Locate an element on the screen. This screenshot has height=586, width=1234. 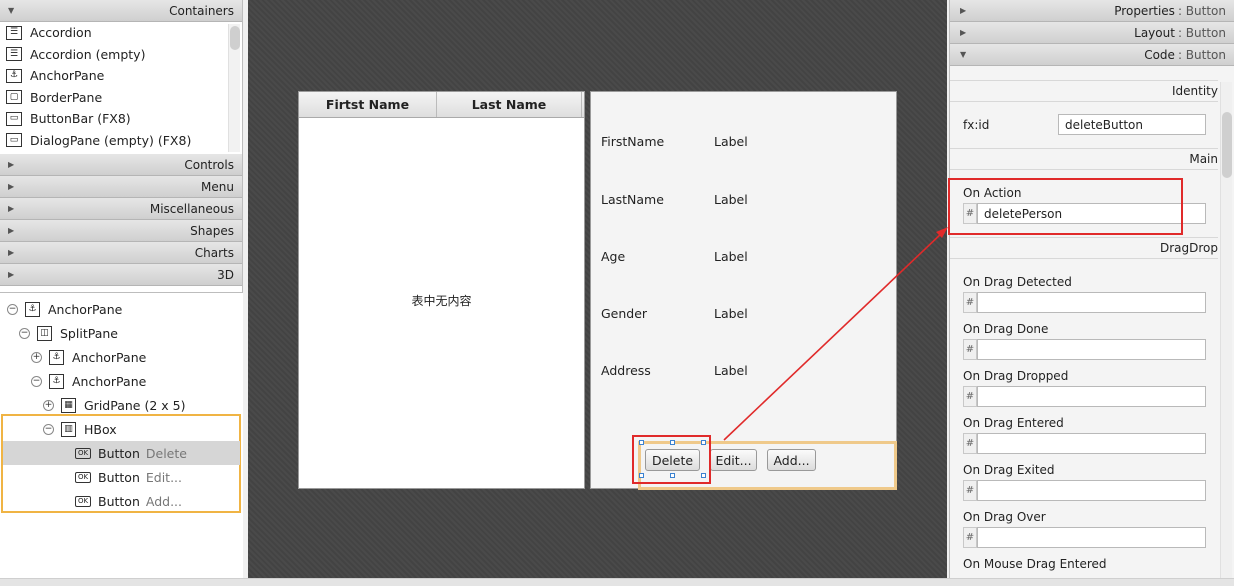
on-drag-over-input is located at coordinates (1091, 537).